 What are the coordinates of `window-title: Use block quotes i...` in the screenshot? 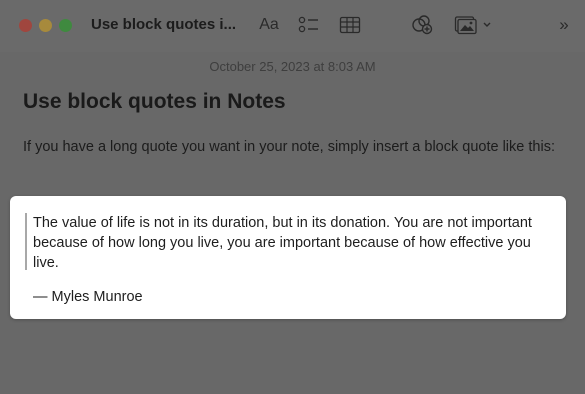 It's located at (164, 24).